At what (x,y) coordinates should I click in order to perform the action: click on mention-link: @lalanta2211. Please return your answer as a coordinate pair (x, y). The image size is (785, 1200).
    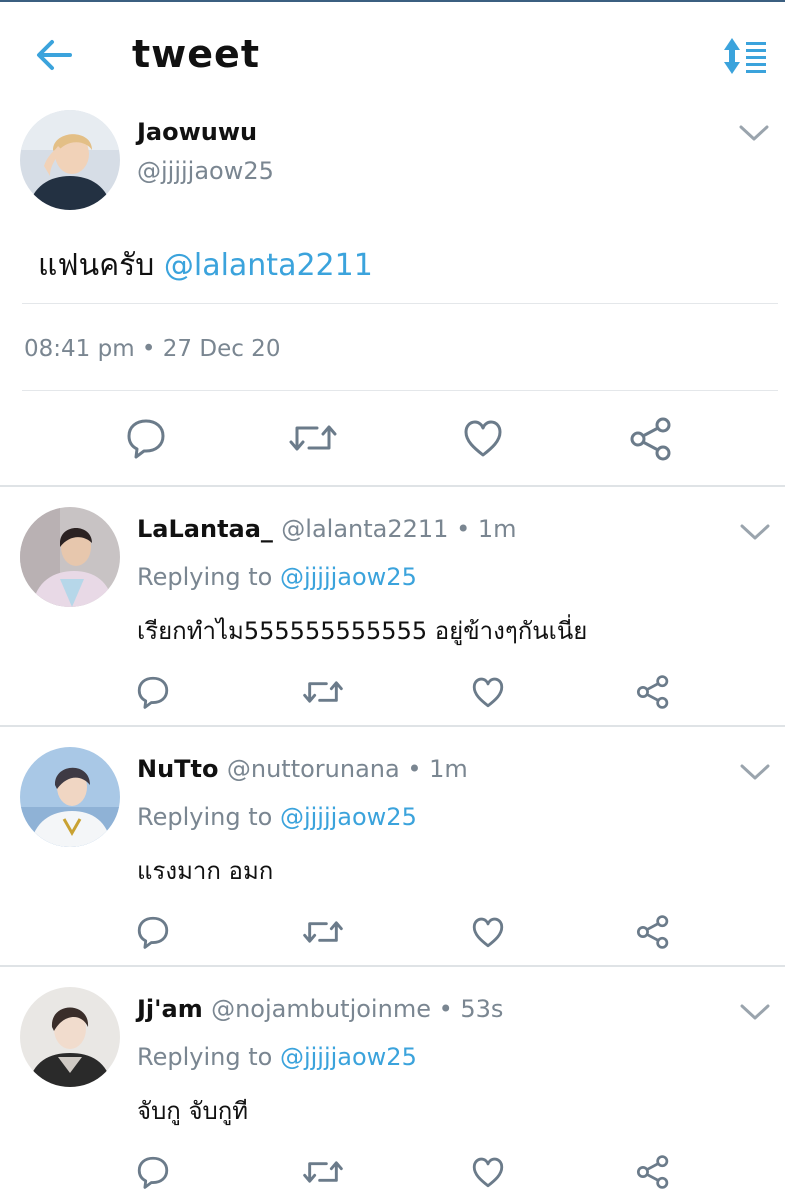
    Looking at the image, I should click on (268, 265).